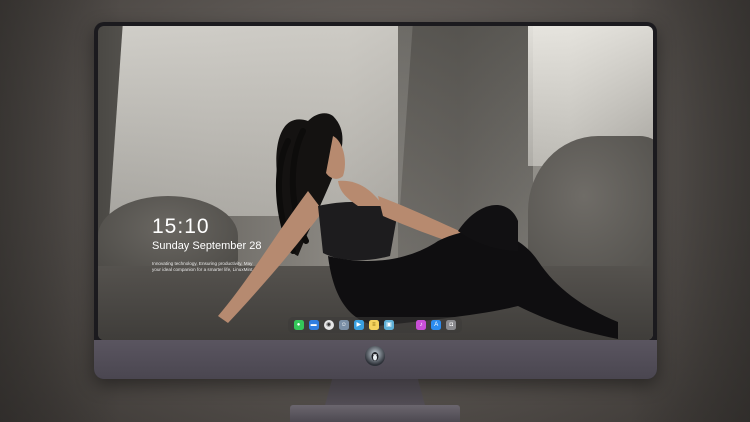 This screenshot has height=422, width=750. What do you see at coordinates (405, 325) in the screenshot?
I see `dock-separator` at bounding box center [405, 325].